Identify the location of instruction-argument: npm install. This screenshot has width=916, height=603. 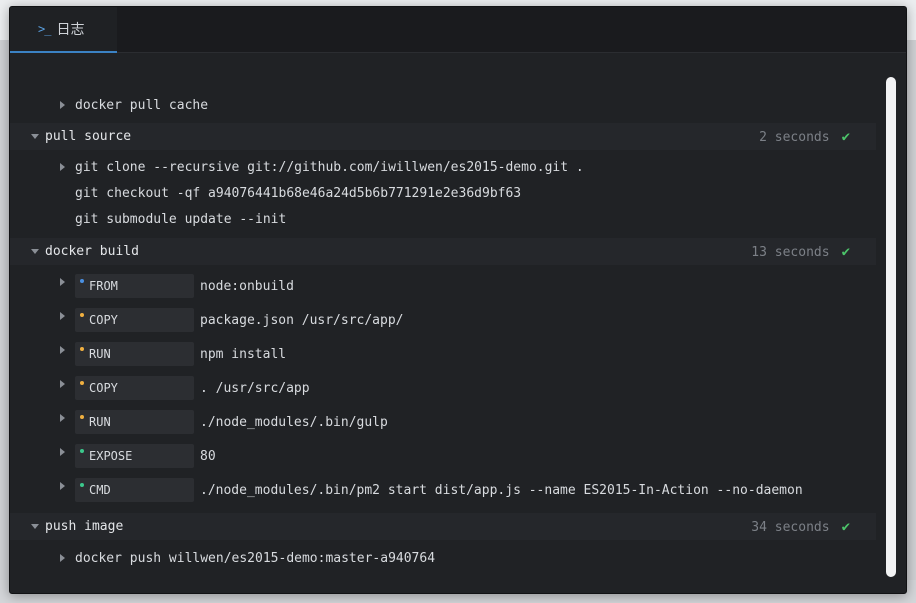
(243, 354).